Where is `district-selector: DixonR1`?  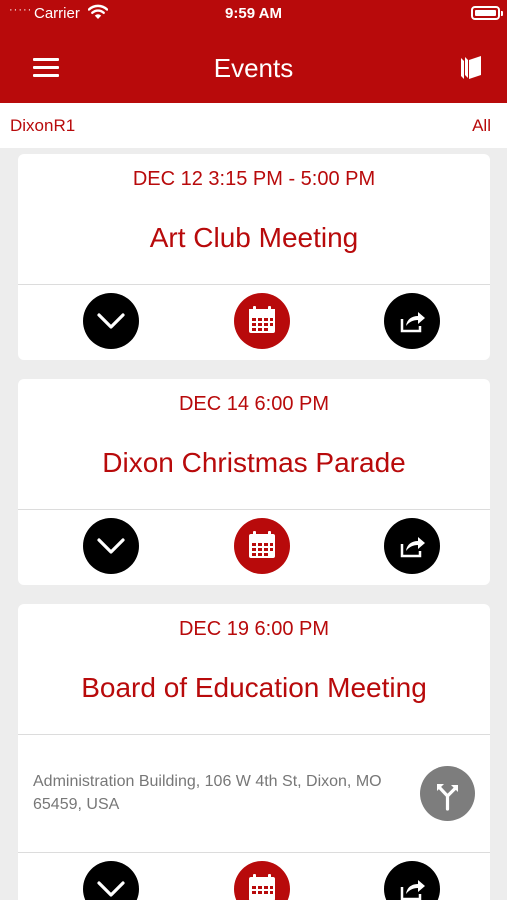 district-selector: DixonR1 is located at coordinates (42, 126).